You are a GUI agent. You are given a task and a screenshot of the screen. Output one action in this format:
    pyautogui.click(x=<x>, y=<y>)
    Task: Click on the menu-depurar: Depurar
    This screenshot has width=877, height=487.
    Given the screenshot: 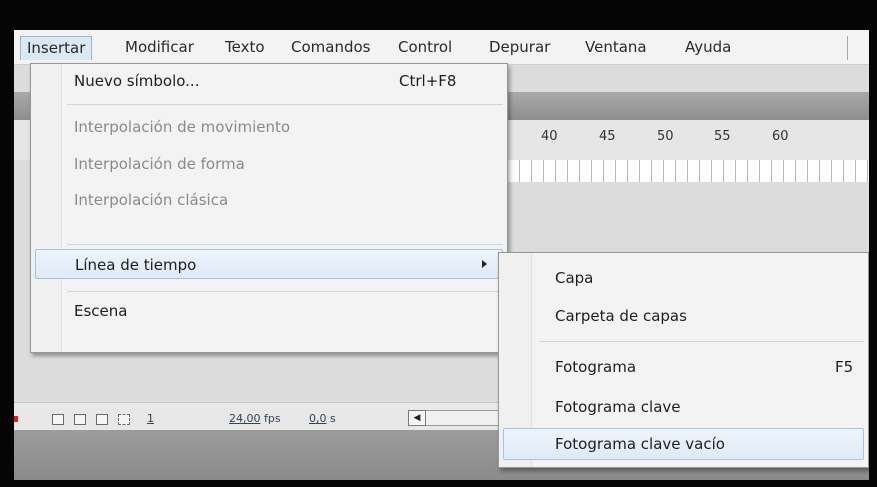 What is the action you would take?
    pyautogui.click(x=519, y=48)
    